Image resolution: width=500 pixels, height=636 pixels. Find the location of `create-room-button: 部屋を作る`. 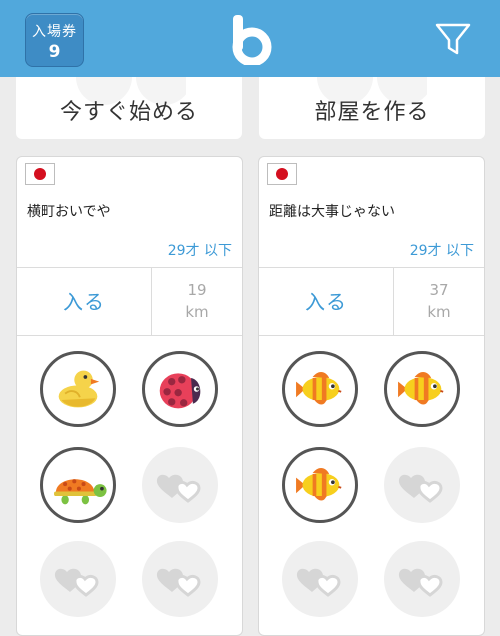

create-room-button: 部屋を作る is located at coordinates (372, 108).